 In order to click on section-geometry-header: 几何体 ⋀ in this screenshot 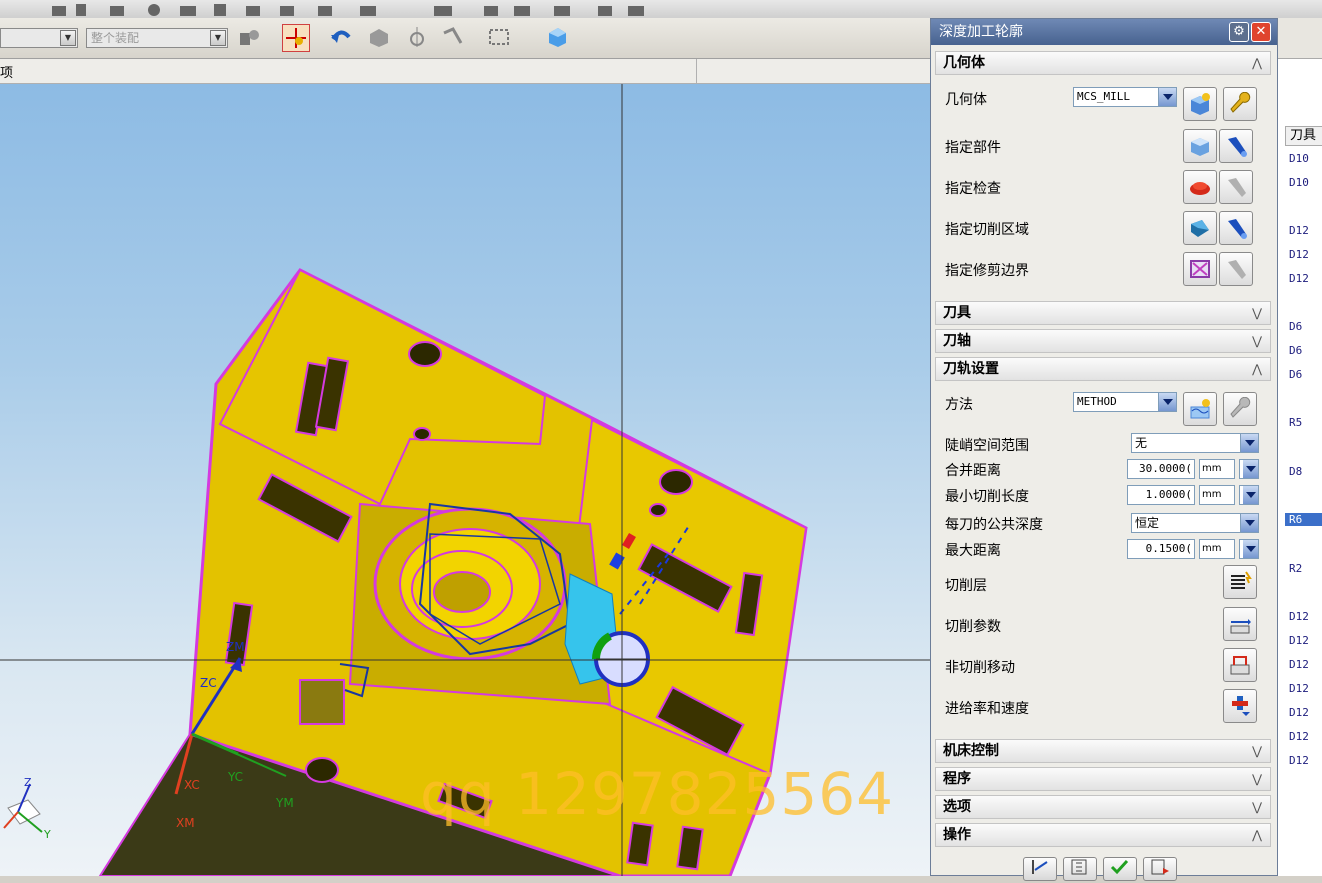, I will do `click(1103, 63)`.